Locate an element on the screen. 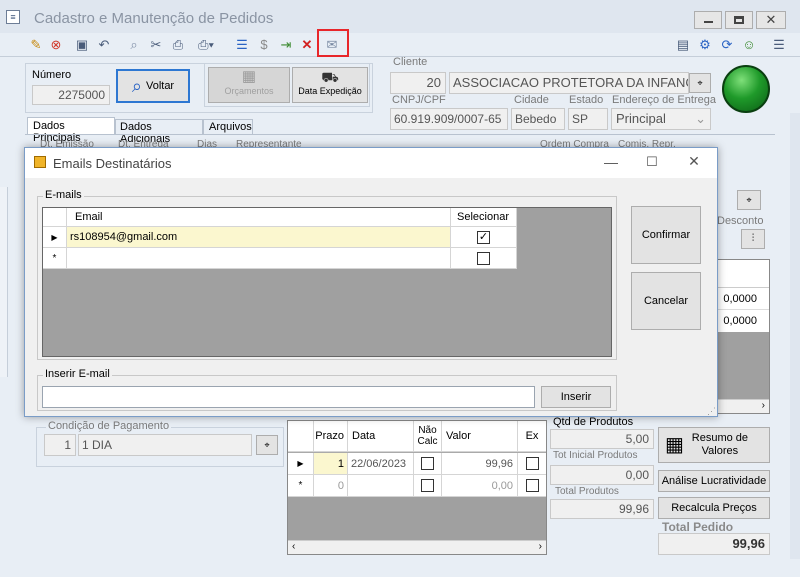  magnifier-icon: ⌕ is located at coordinates (136, 85).